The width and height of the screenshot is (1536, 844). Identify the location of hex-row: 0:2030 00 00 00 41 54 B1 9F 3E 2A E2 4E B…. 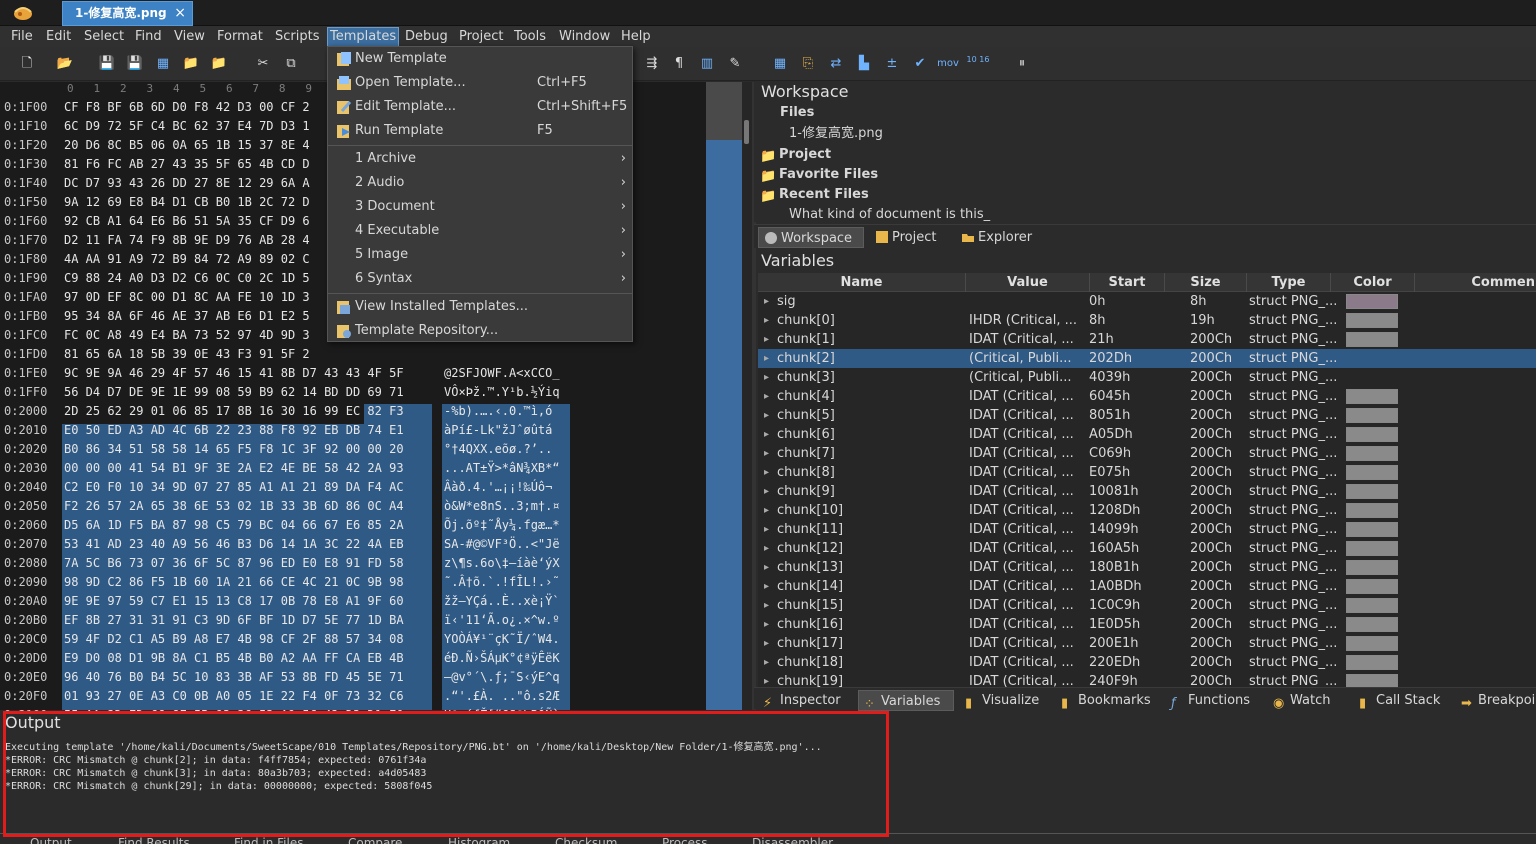
(353, 468).